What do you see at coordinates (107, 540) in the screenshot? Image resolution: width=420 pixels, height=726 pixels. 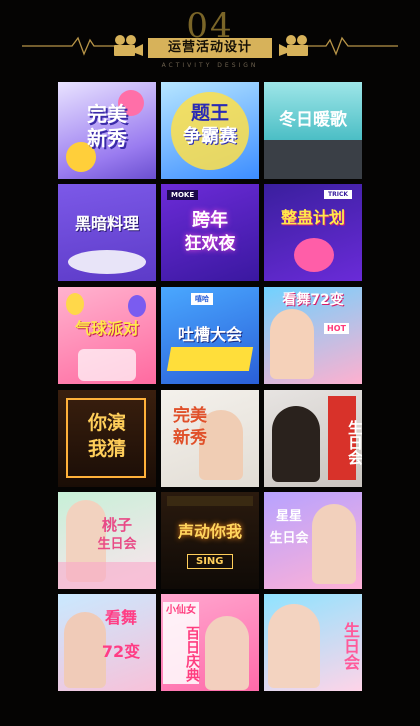 I see `tile-peach-birthday: 桃子 生日会` at bounding box center [107, 540].